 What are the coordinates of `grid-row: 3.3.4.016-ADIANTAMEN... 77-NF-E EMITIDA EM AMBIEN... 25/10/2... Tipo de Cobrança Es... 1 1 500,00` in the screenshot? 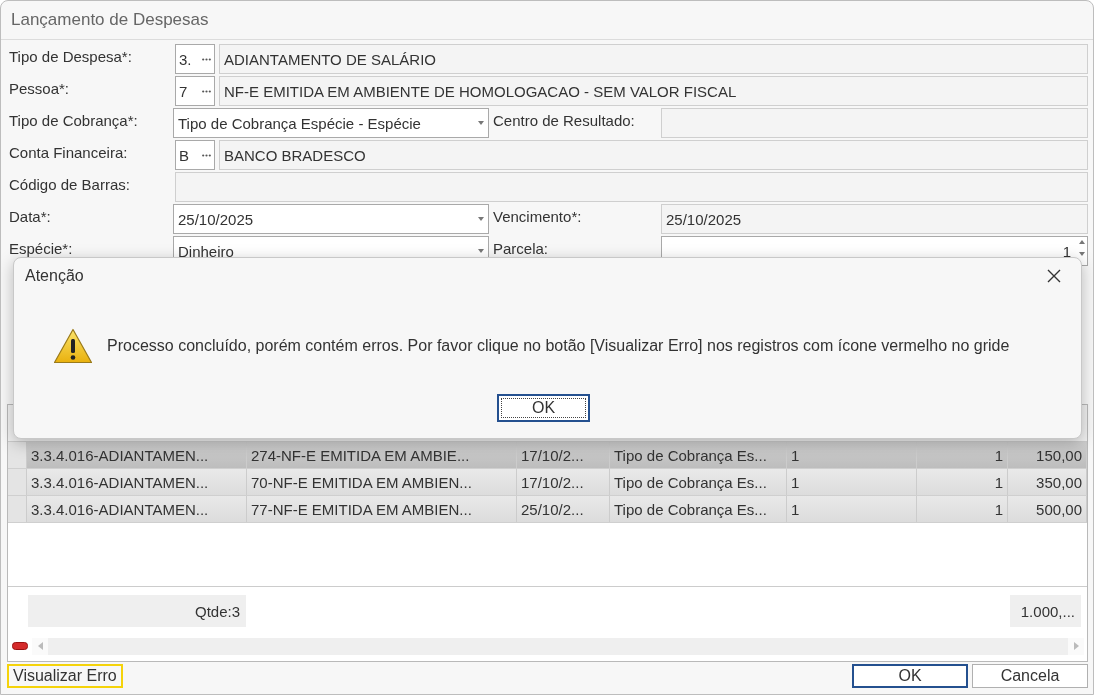 It's located at (547, 509).